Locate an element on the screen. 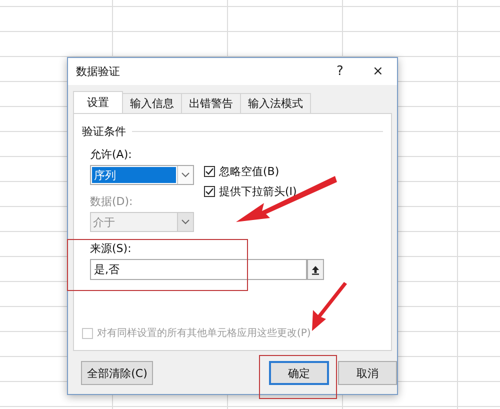 The image size is (500, 409). window-title: 数据验证 is located at coordinates (98, 71).